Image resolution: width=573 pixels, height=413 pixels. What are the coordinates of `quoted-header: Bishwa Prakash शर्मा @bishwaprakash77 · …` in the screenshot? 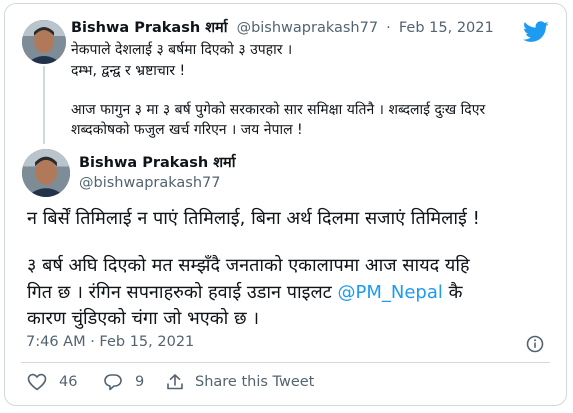 It's located at (282, 27).